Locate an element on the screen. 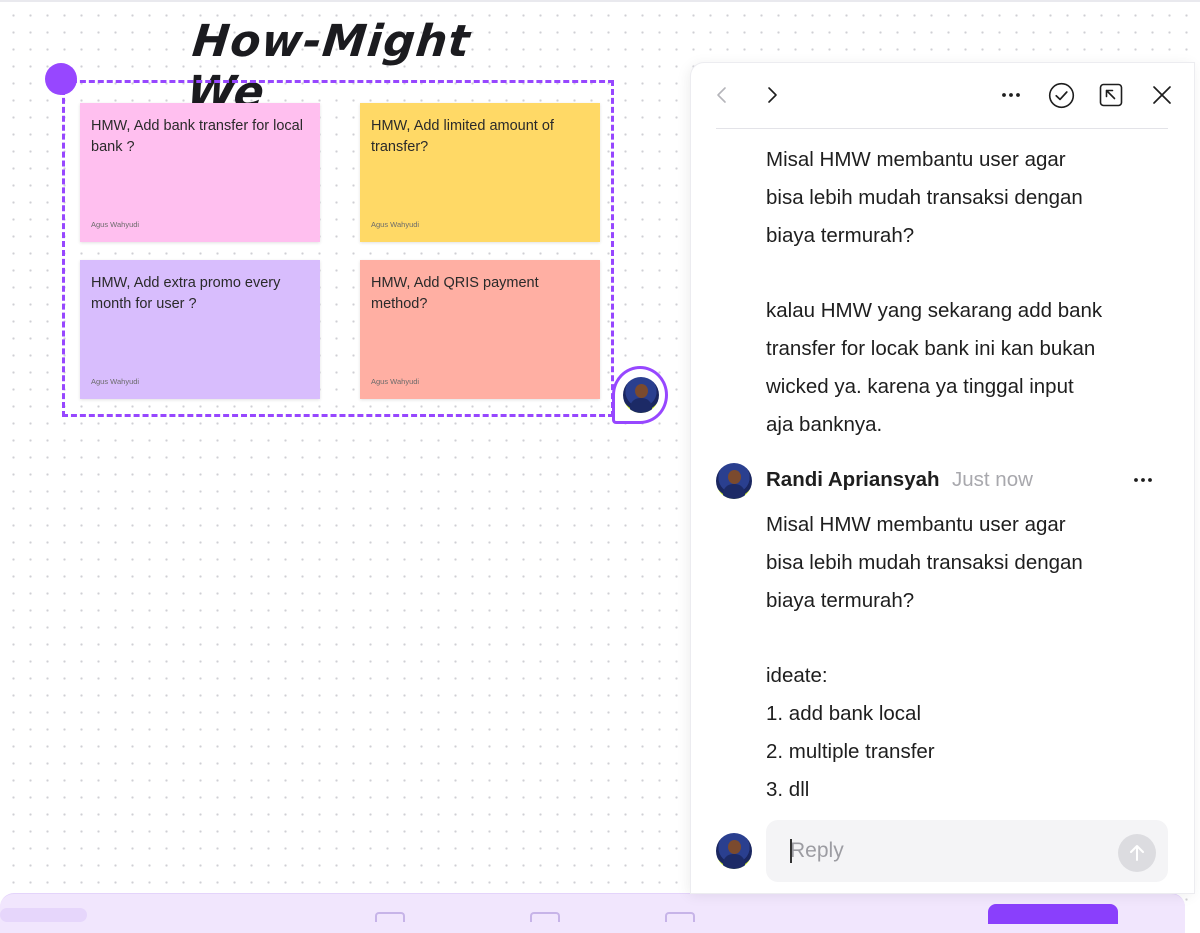  resolve-button is located at coordinates (1061, 95).